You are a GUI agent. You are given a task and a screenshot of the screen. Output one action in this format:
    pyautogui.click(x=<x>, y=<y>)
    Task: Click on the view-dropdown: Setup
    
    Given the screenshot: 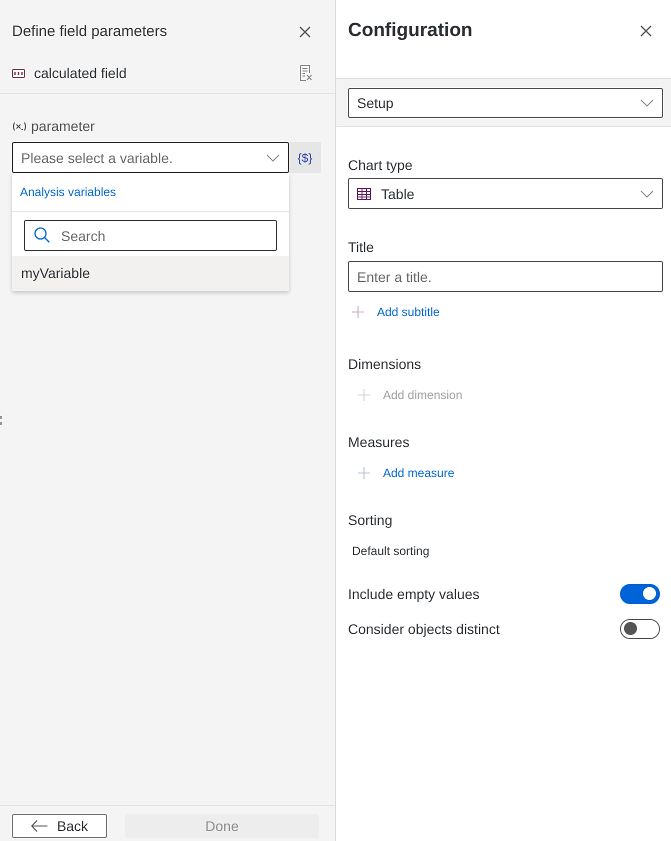 What is the action you would take?
    pyautogui.click(x=505, y=103)
    